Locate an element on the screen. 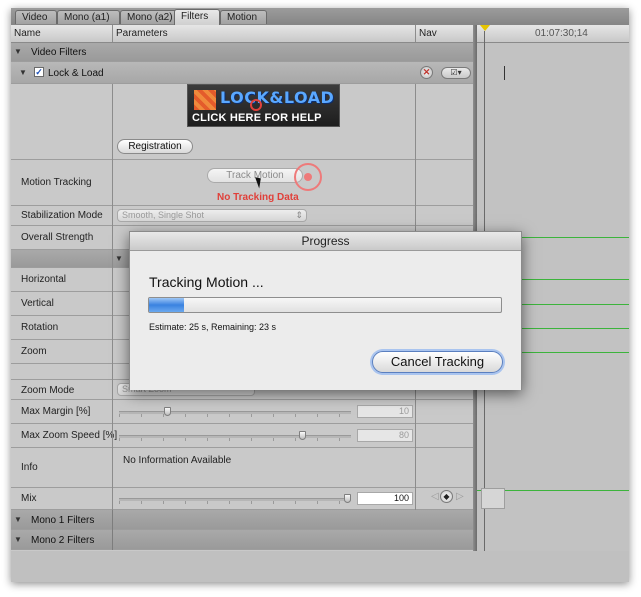  param-row-max-margin: Max Margin [%] 10 is located at coordinates (243, 412).